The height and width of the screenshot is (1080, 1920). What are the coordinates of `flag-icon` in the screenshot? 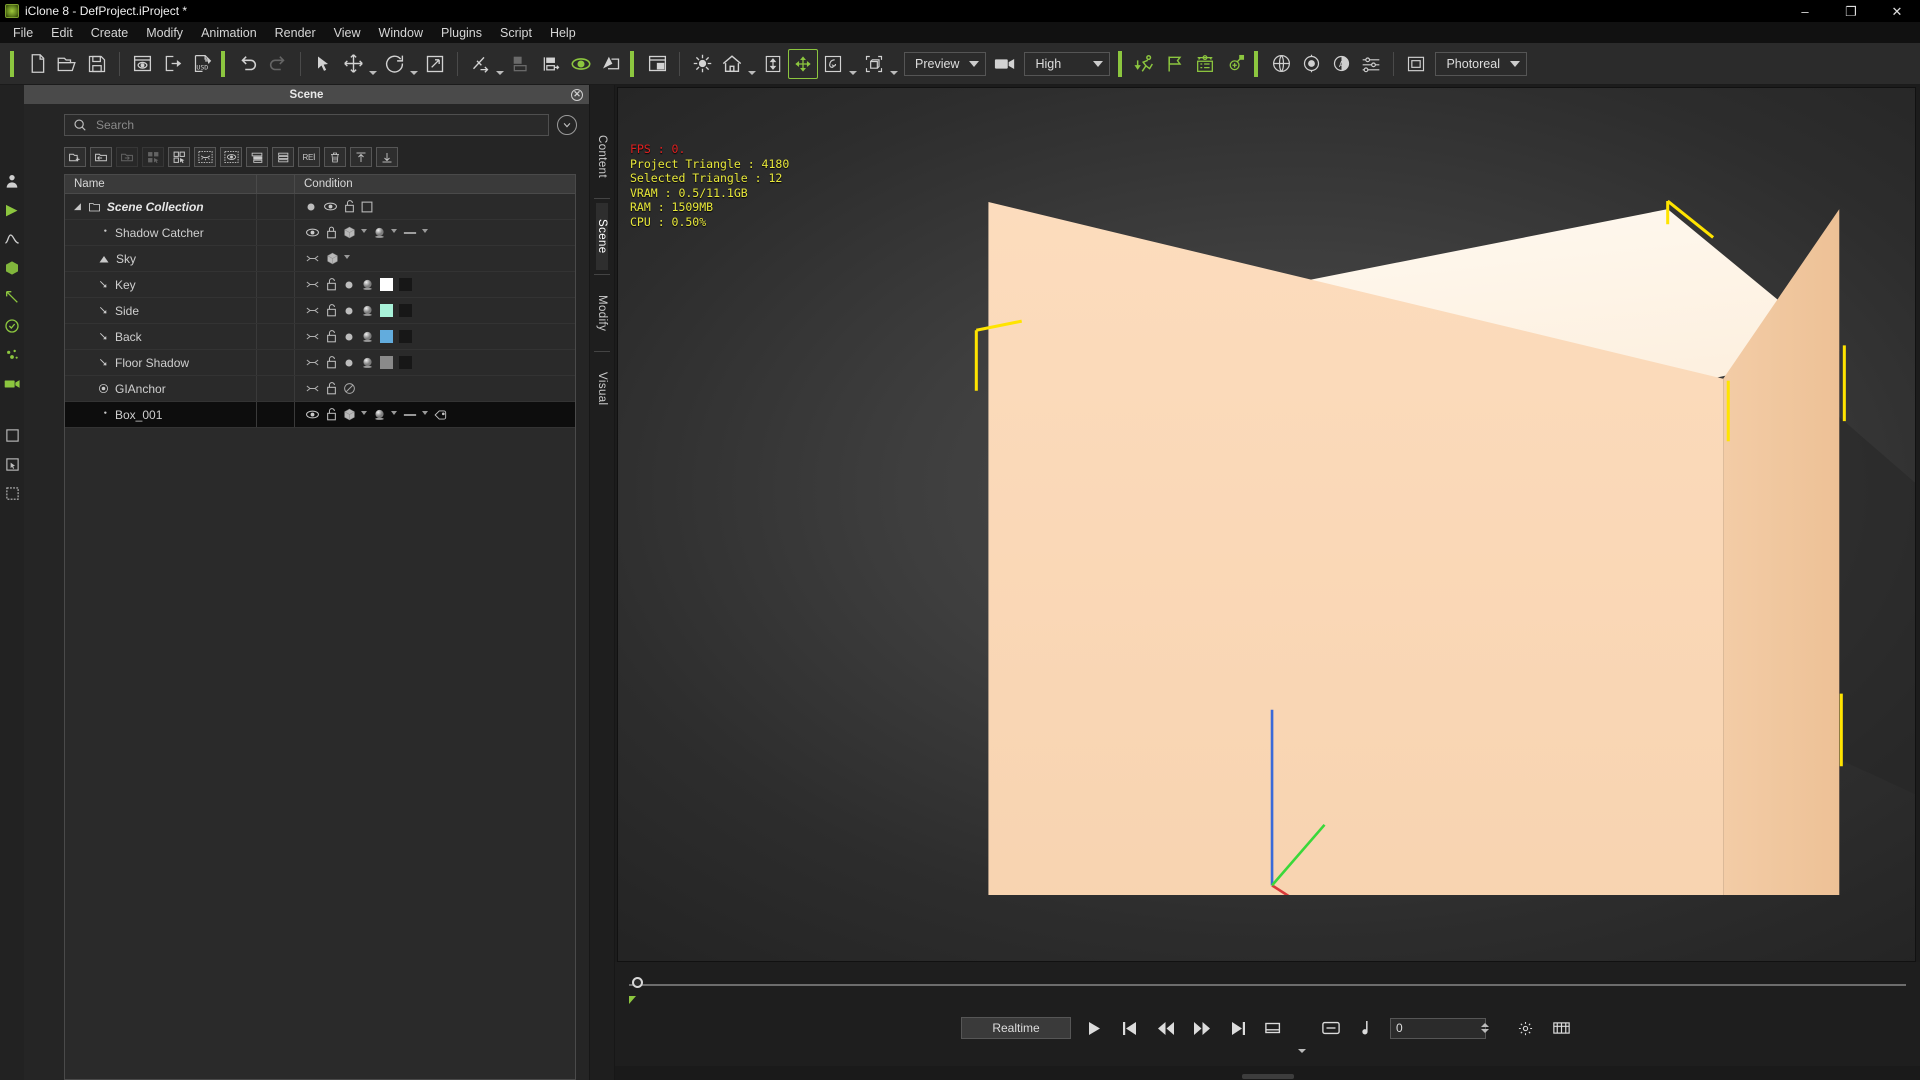 It's located at (1175, 64).